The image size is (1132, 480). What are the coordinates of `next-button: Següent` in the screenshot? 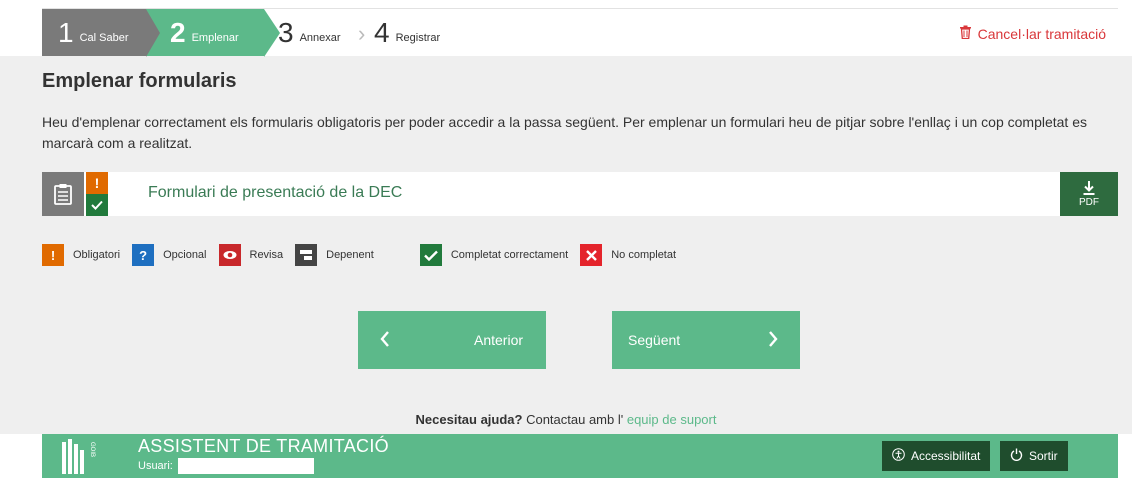 It's located at (706, 340).